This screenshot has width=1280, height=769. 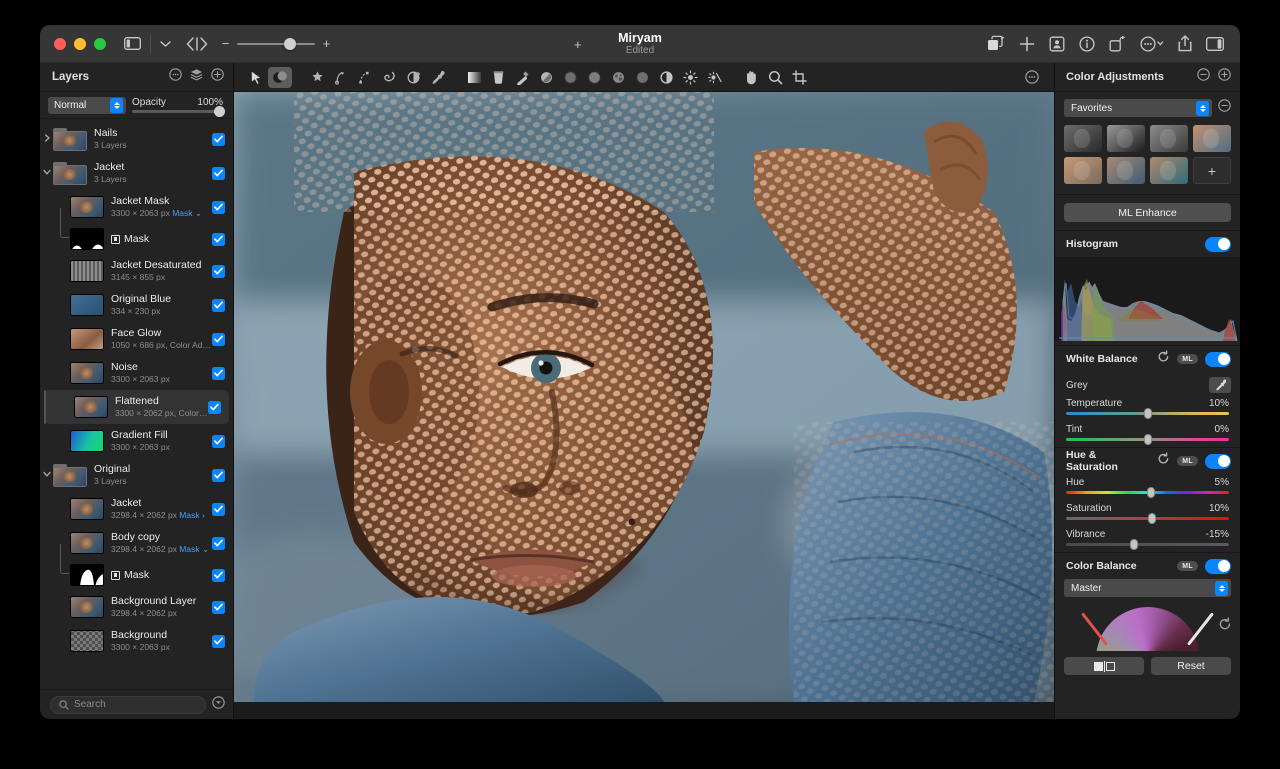 I want to click on opacity-control: Opacity 100%, so click(x=178, y=107).